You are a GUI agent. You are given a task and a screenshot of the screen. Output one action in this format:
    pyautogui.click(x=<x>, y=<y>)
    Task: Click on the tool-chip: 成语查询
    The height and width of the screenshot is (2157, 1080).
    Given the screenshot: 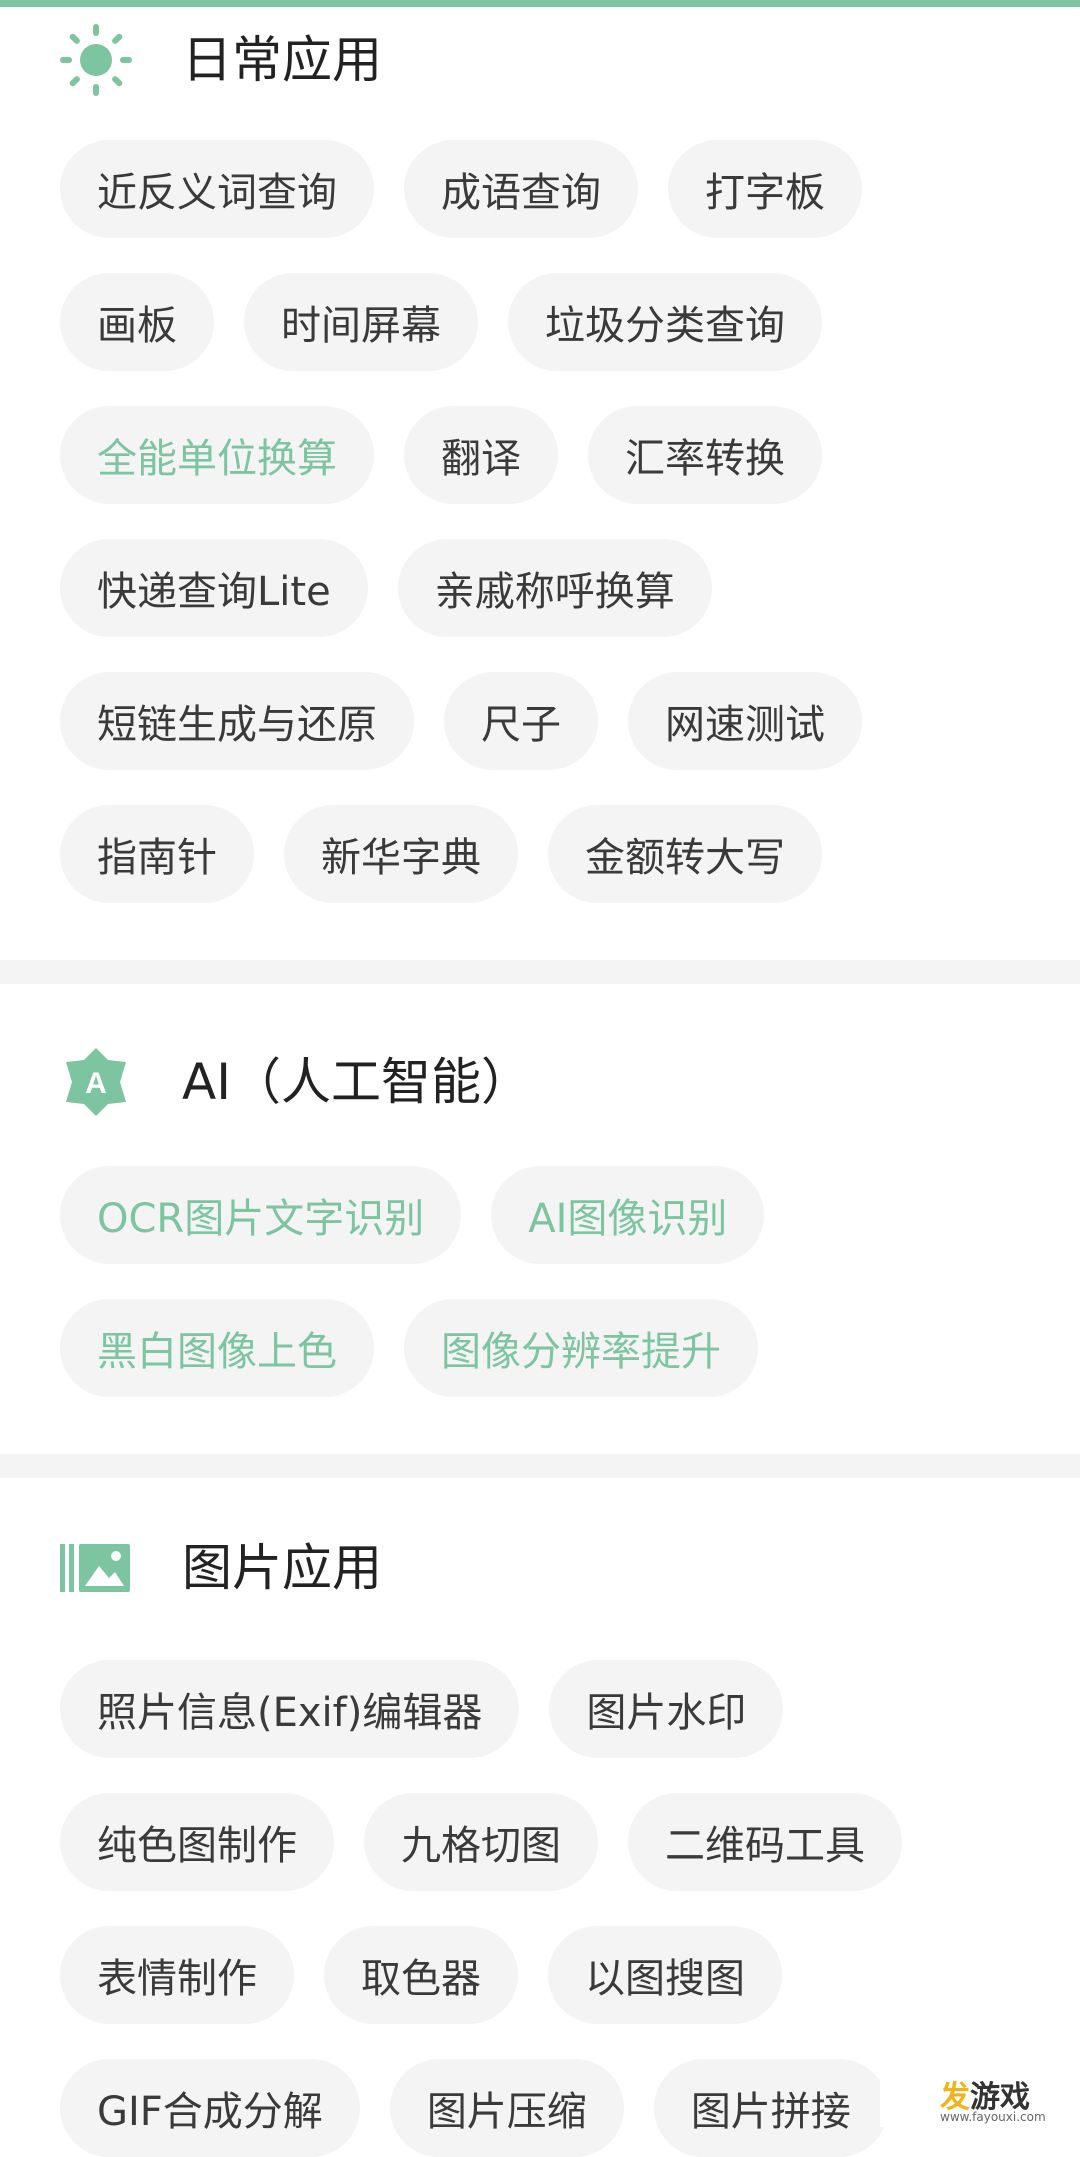 What is the action you would take?
    pyautogui.click(x=521, y=189)
    